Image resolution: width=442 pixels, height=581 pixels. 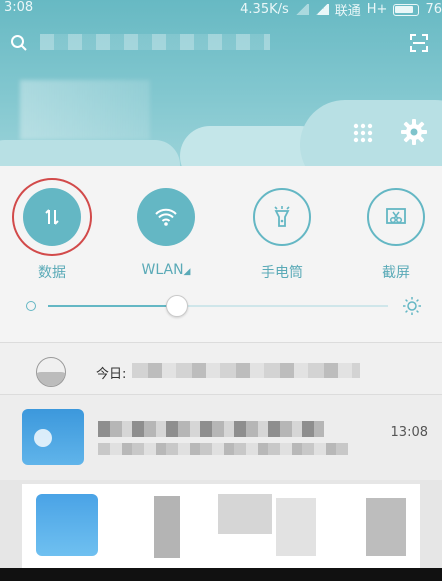 I want to click on today-label: 今日:, so click(x=111, y=374).